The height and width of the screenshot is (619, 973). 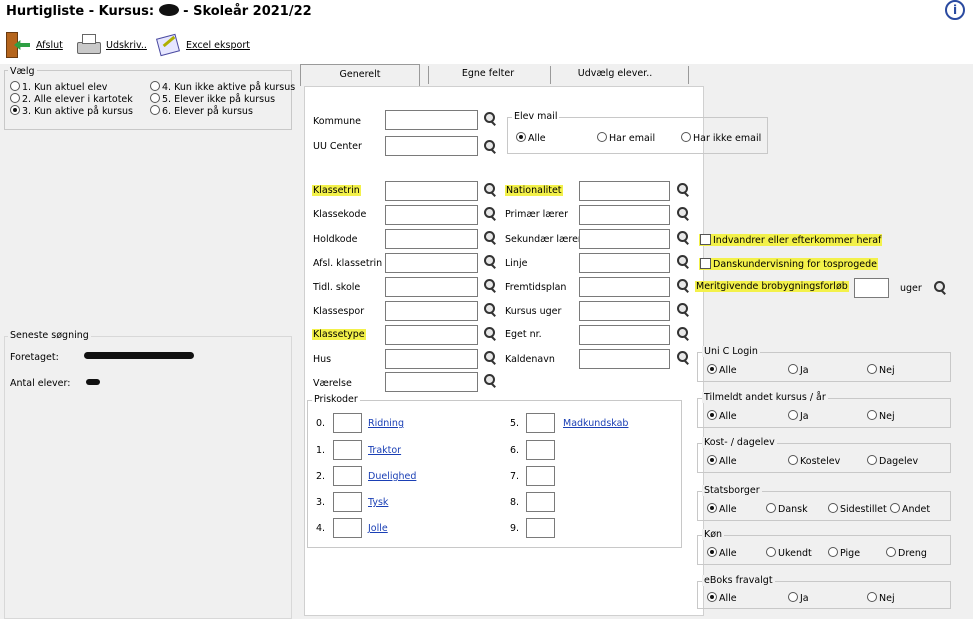 What do you see at coordinates (33, 45) in the screenshot?
I see `exit-button: Afslut` at bounding box center [33, 45].